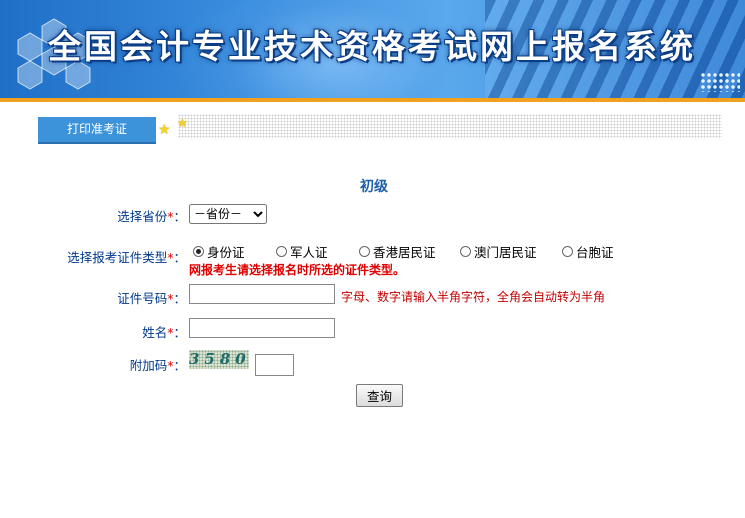 The width and height of the screenshot is (745, 518). Describe the element at coordinates (297, 270) in the screenshot. I see `id-type-warning: 网报考生请选择报名时所选的证件类型。` at that location.